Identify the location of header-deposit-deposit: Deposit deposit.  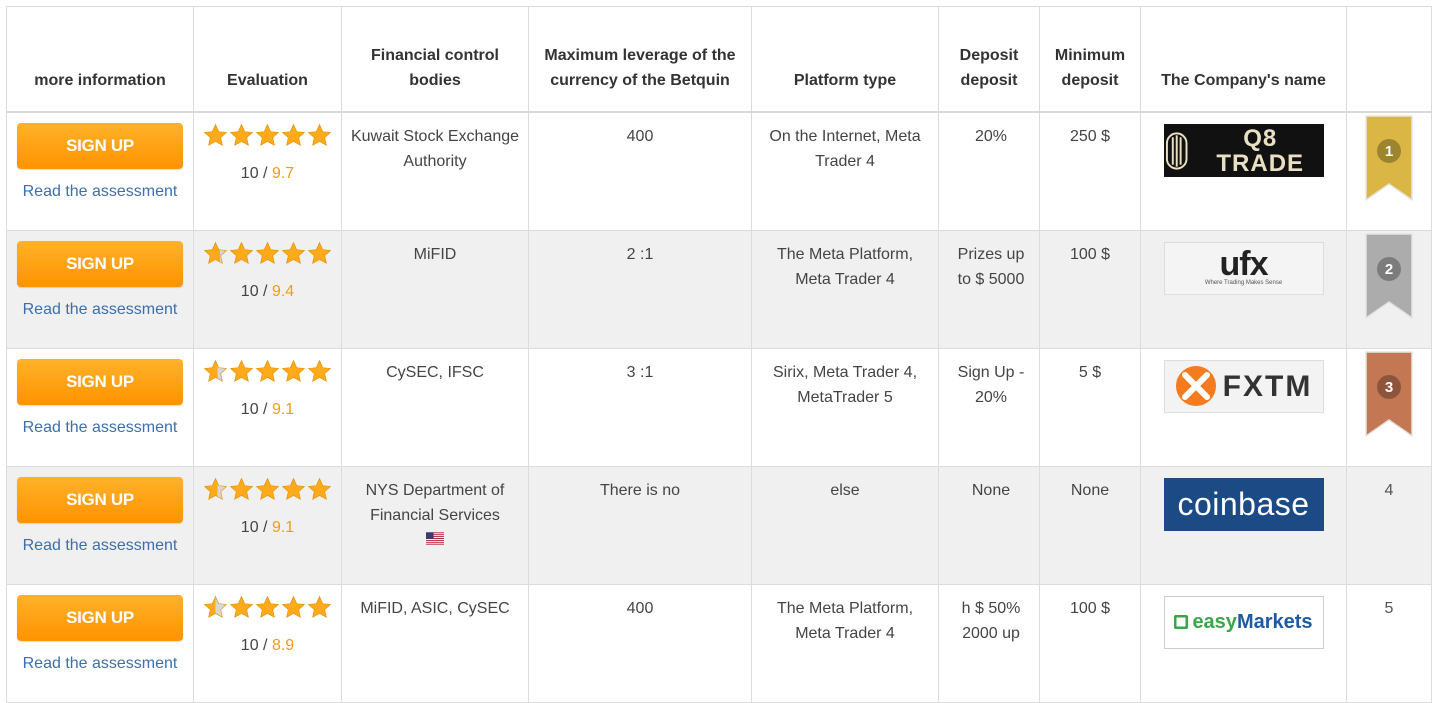
(989, 59).